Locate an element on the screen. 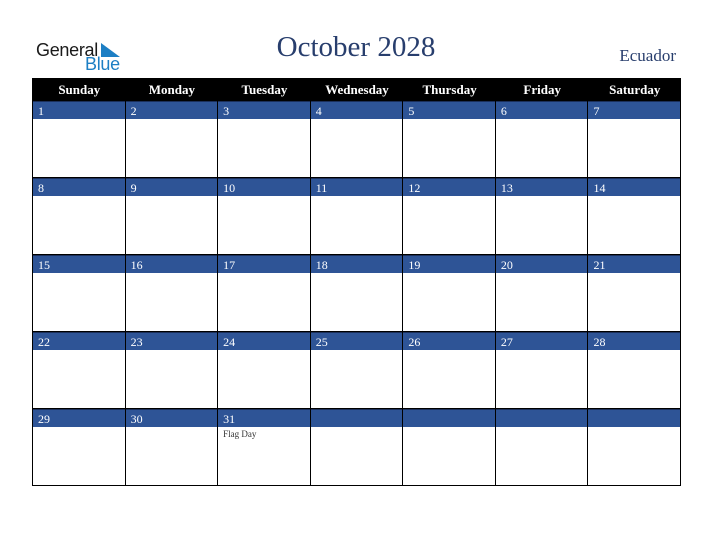 The image size is (712, 550). day-cell: 20 is located at coordinates (542, 293).